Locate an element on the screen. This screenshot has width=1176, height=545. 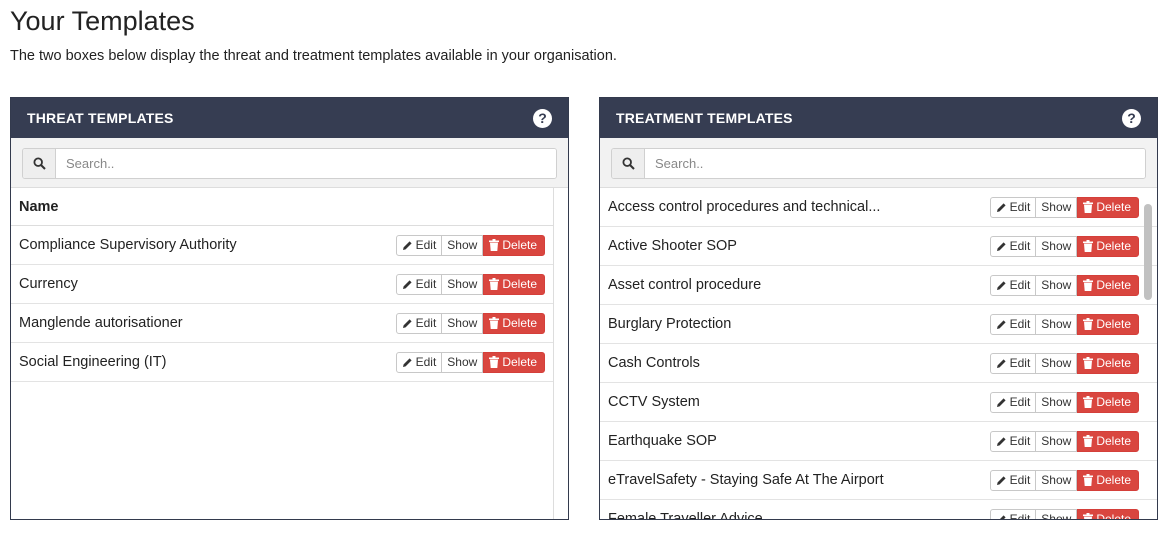
template-name: Burglary Protection is located at coordinates (670, 324).